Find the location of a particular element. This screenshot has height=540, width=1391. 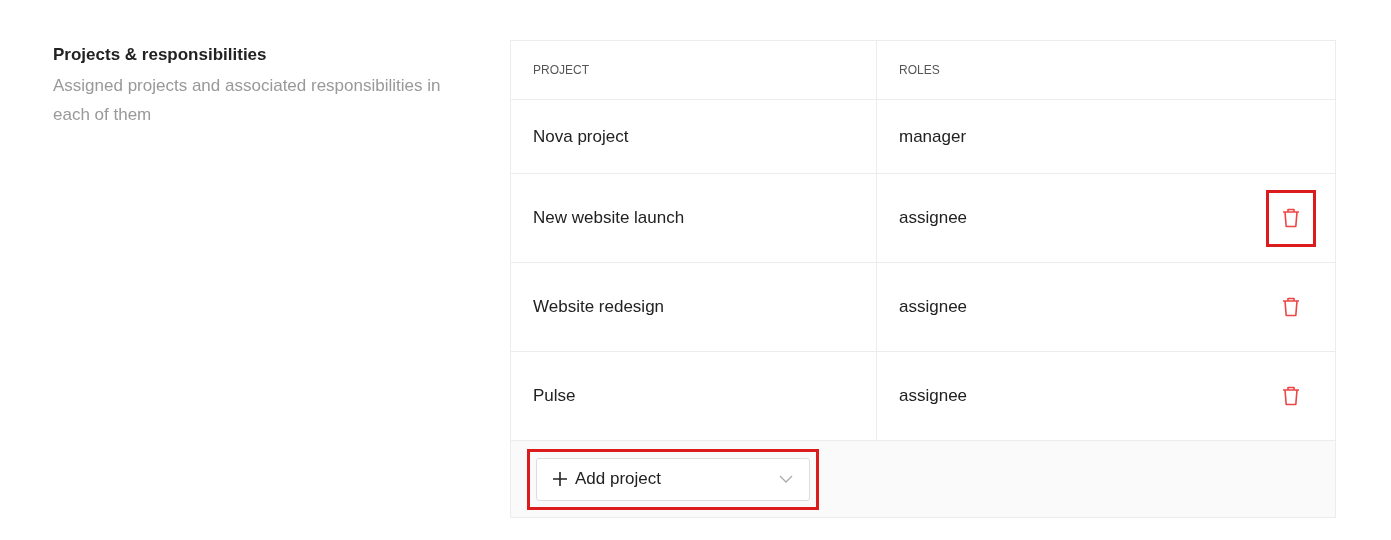

column-header: PROJECT is located at coordinates (561, 70).